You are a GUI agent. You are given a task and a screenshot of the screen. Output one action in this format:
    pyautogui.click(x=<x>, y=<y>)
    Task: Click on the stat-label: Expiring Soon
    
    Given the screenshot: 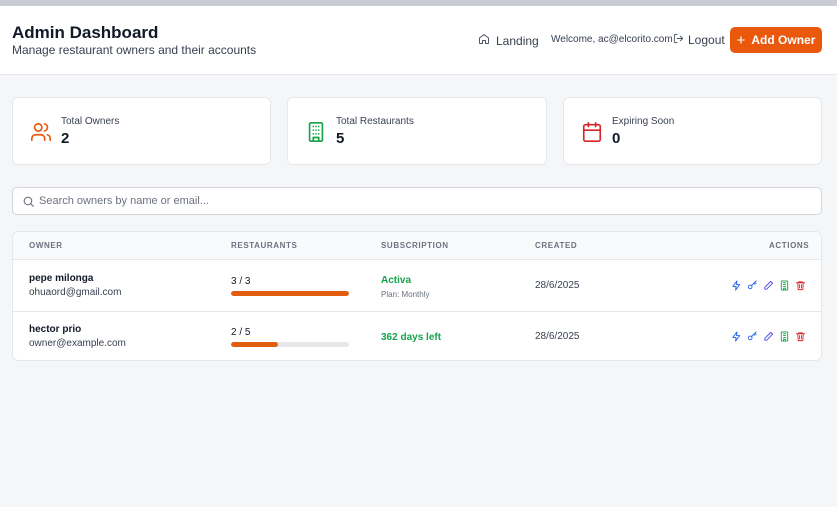 What is the action you would take?
    pyautogui.click(x=643, y=121)
    